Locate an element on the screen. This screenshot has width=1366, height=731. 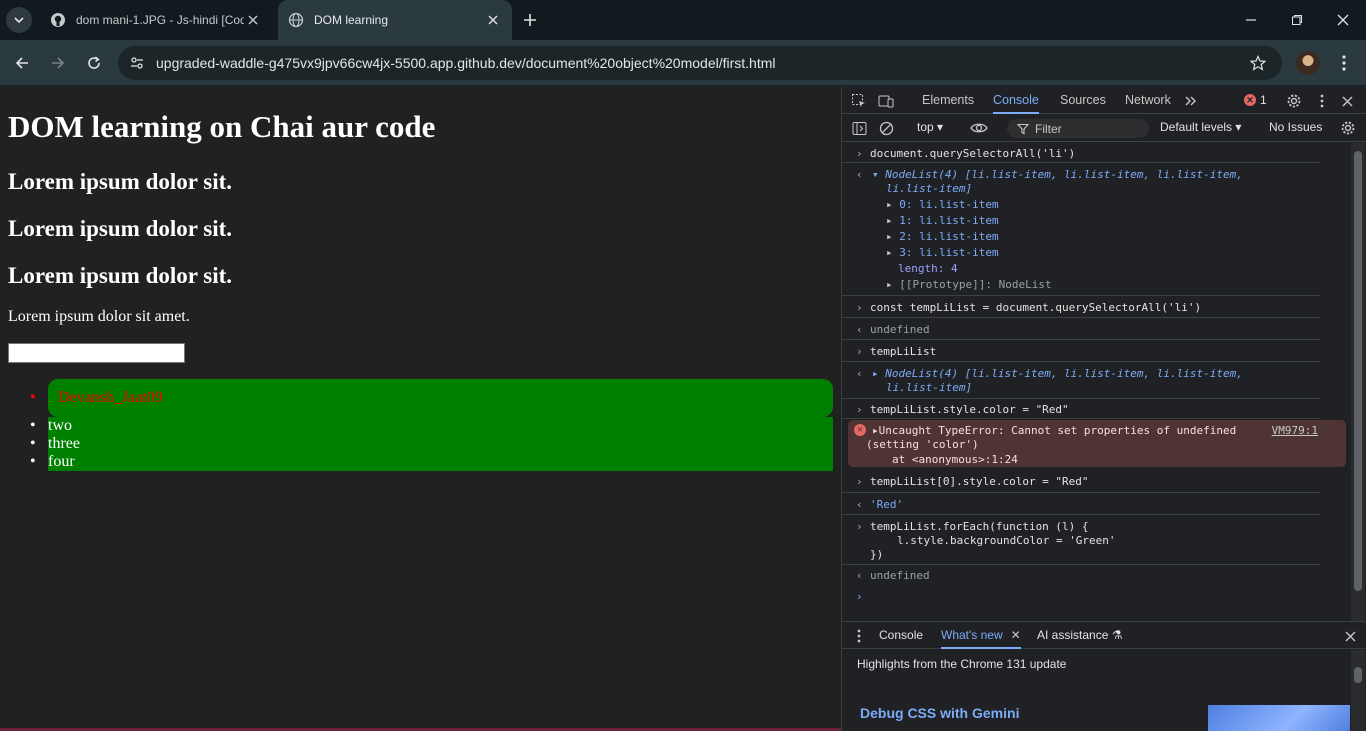
filter-icon is located at coordinates (1023, 128).